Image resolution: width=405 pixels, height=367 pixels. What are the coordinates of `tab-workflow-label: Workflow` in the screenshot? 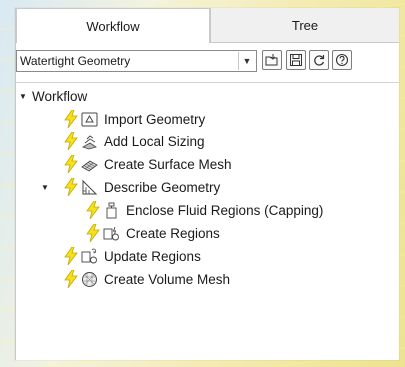 It's located at (113, 26).